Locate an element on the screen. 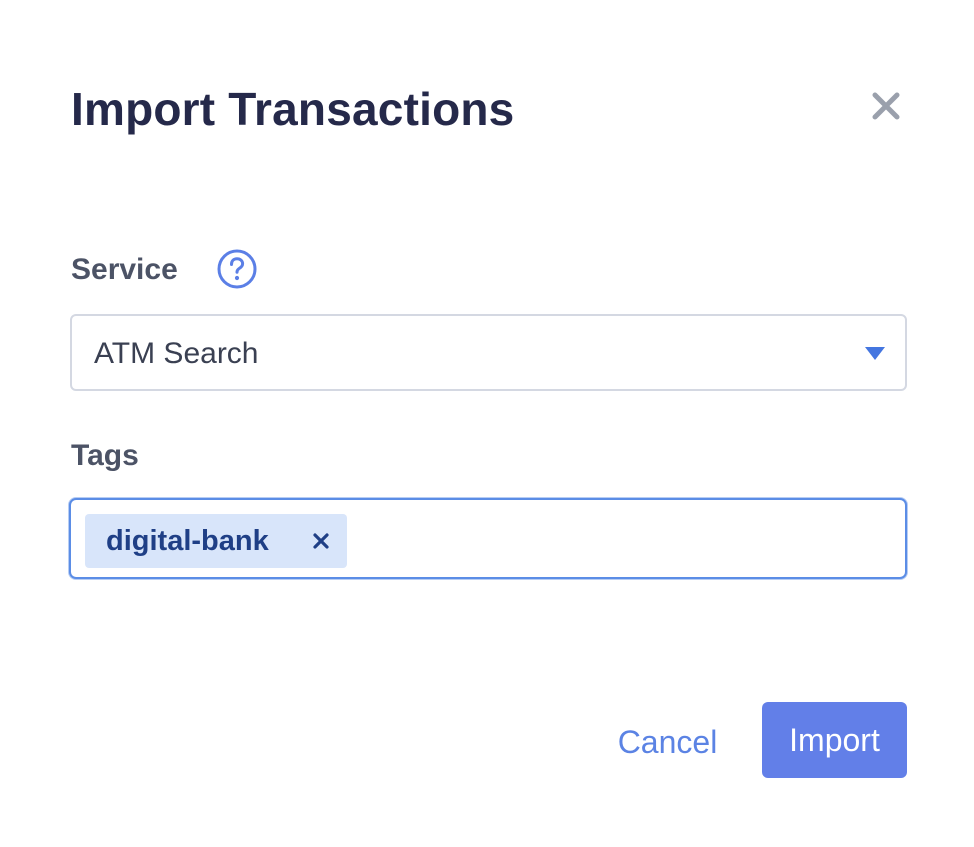 Image resolution: width=974 pixels, height=847 pixels. service-select: ATM Search is located at coordinates (488, 352).